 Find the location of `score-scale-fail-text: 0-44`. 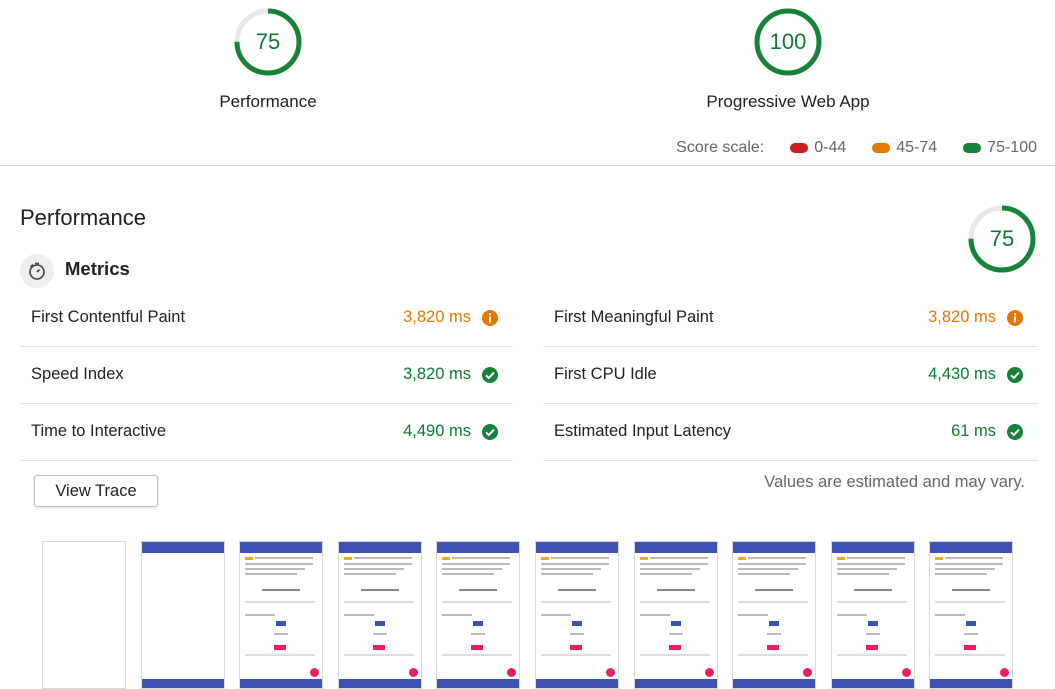

score-scale-fail-text: 0-44 is located at coordinates (830, 147).